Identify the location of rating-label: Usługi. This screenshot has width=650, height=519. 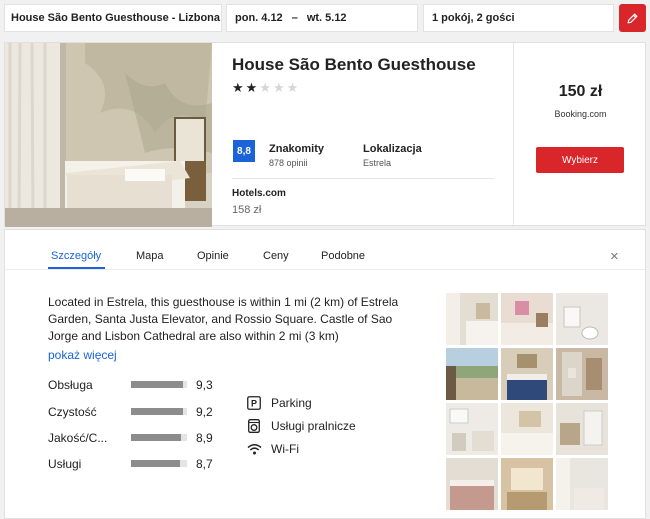
(65, 464).